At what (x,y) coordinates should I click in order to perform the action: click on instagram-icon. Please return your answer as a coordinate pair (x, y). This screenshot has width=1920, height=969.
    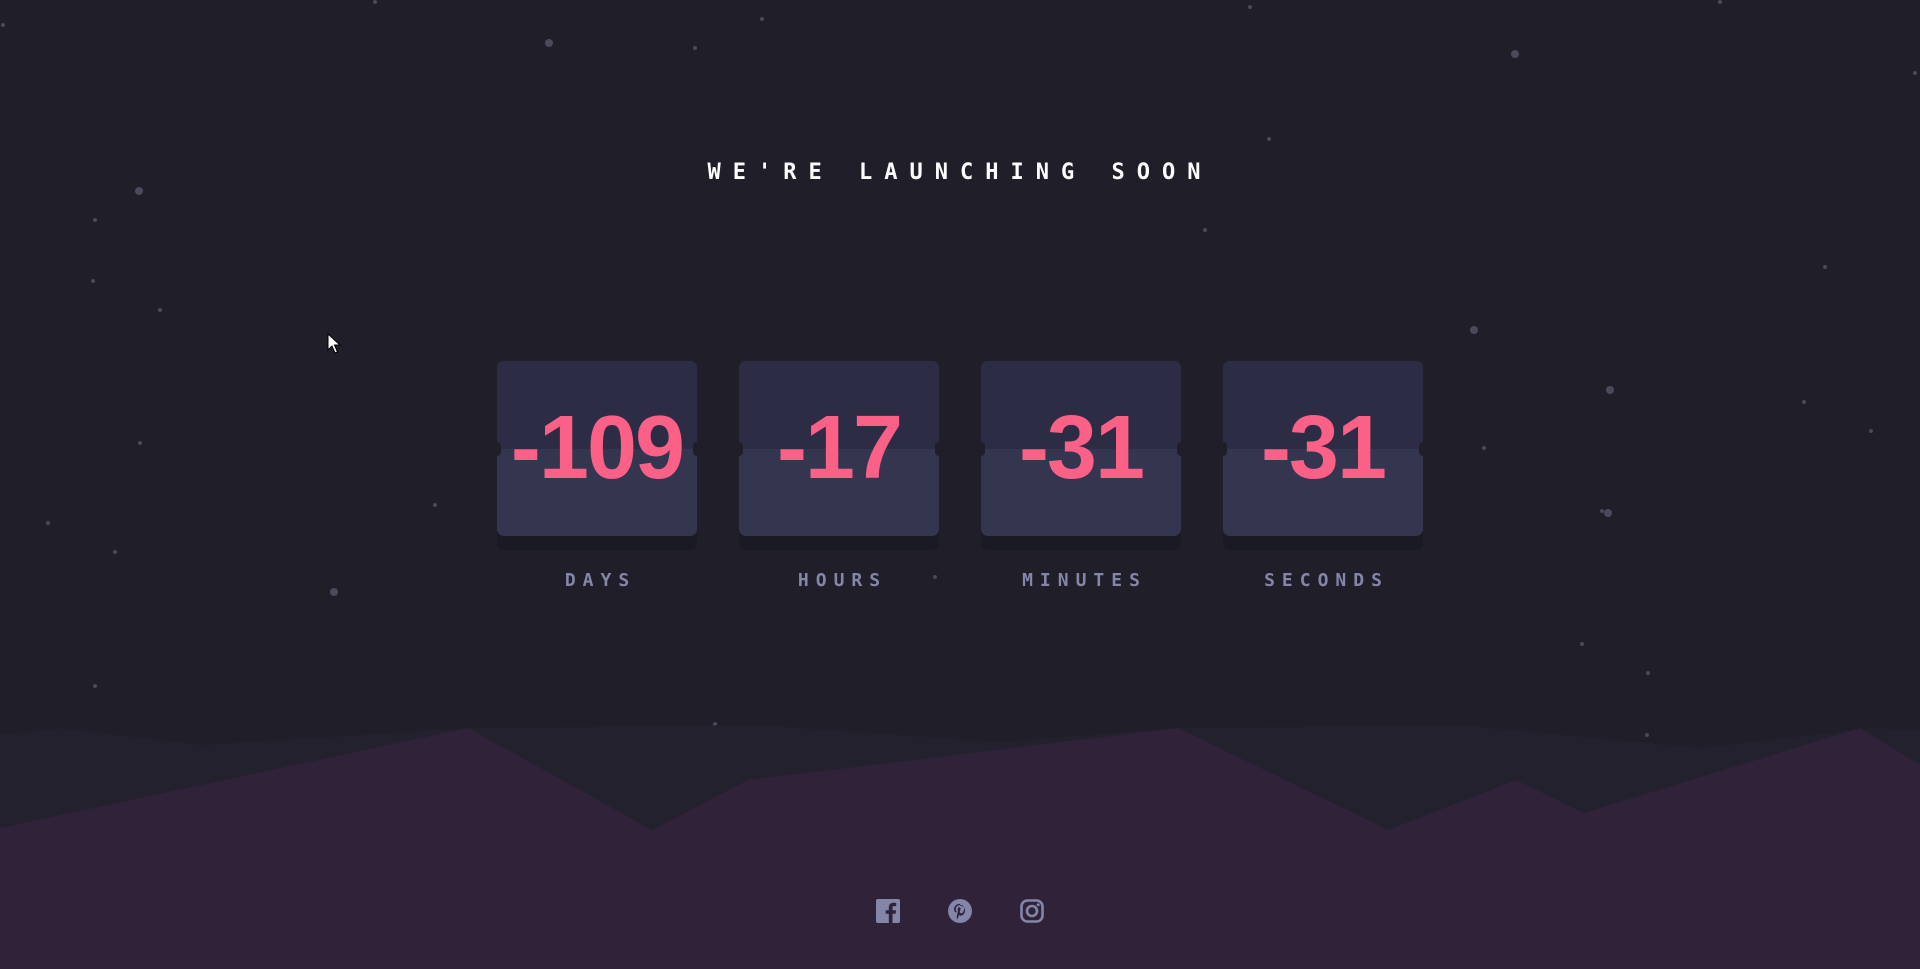
    Looking at the image, I should click on (1032, 911).